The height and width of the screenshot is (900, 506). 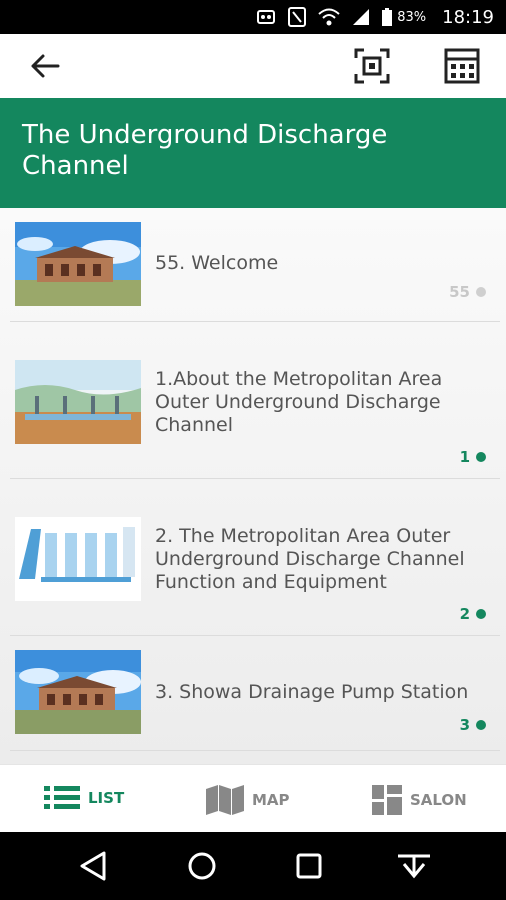 What do you see at coordinates (361, 17) in the screenshot?
I see `signal-icon` at bounding box center [361, 17].